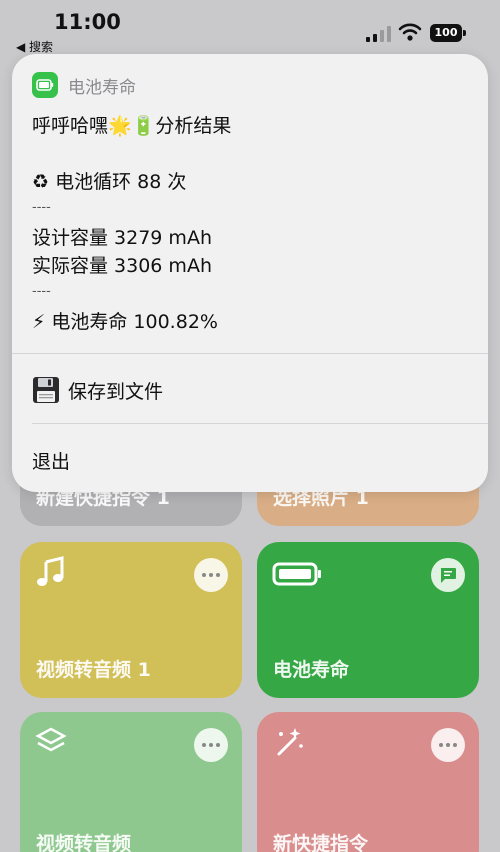 The height and width of the screenshot is (852, 500). Describe the element at coordinates (368, 782) in the screenshot. I see `shortcut-tile: 新快捷指令` at that location.